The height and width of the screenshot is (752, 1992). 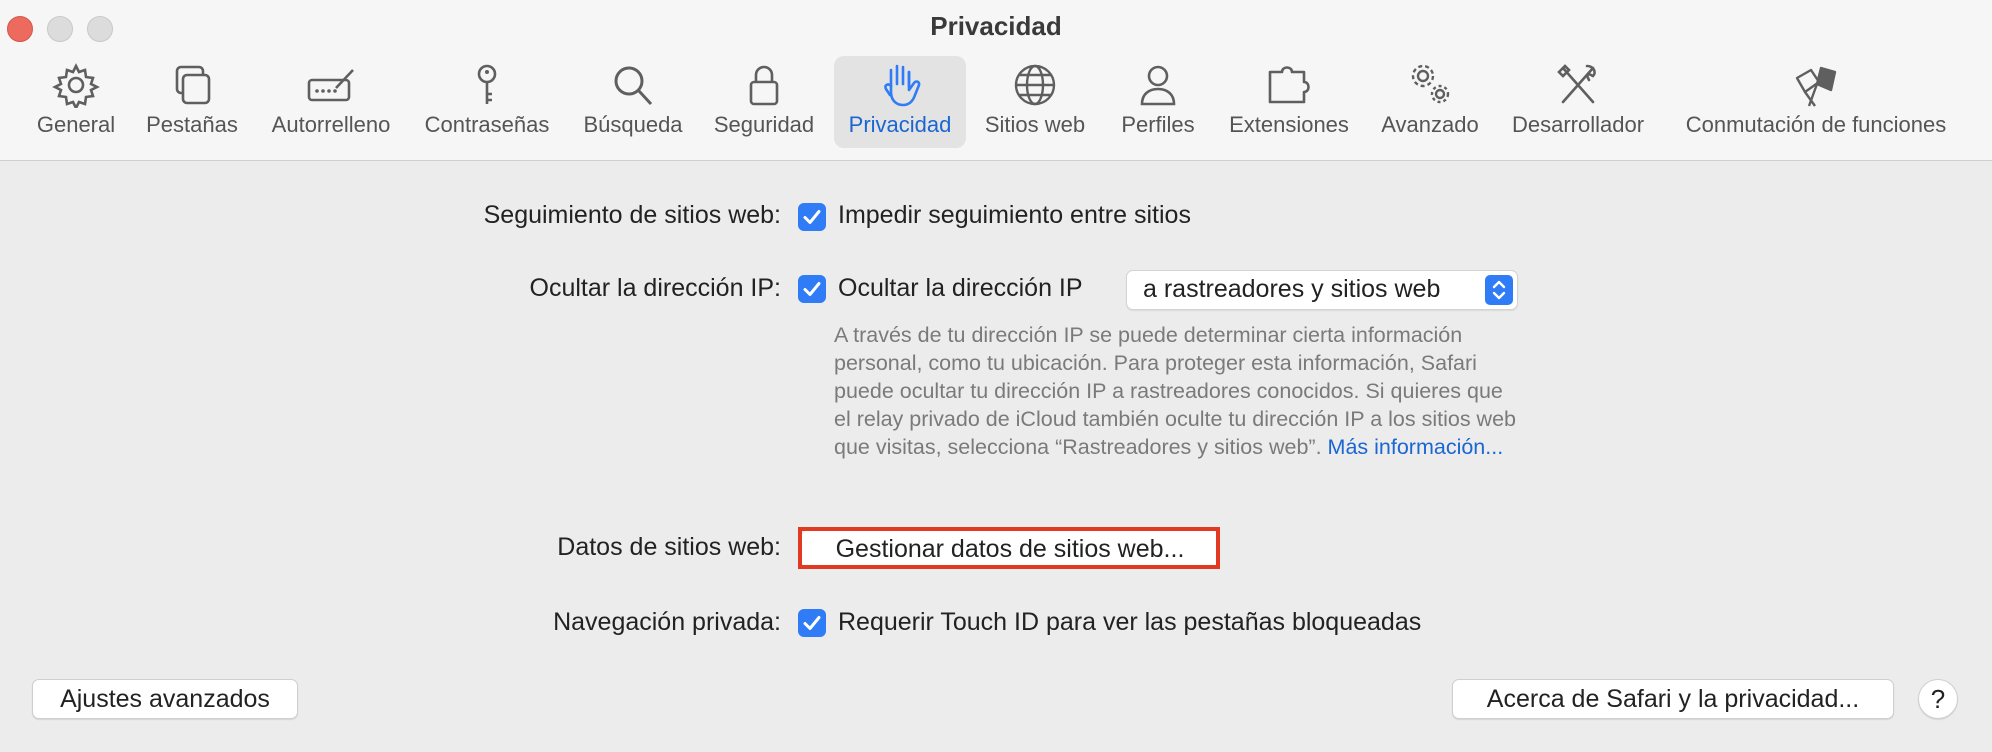 I want to click on tab-security: Seguridad, so click(x=764, y=102).